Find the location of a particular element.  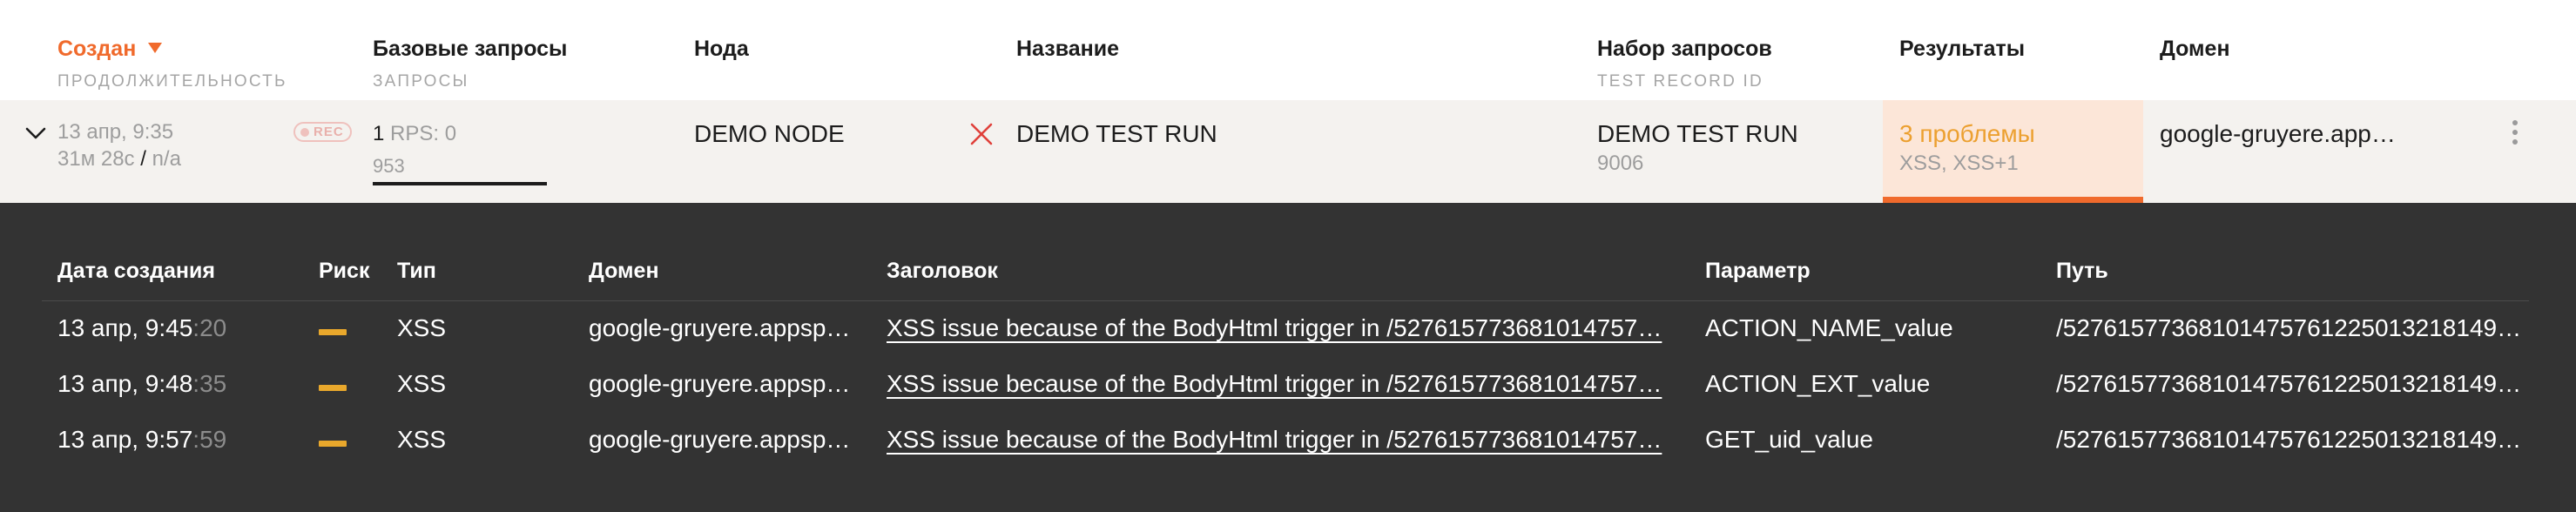

col-created-date: Дата создания is located at coordinates (136, 271).